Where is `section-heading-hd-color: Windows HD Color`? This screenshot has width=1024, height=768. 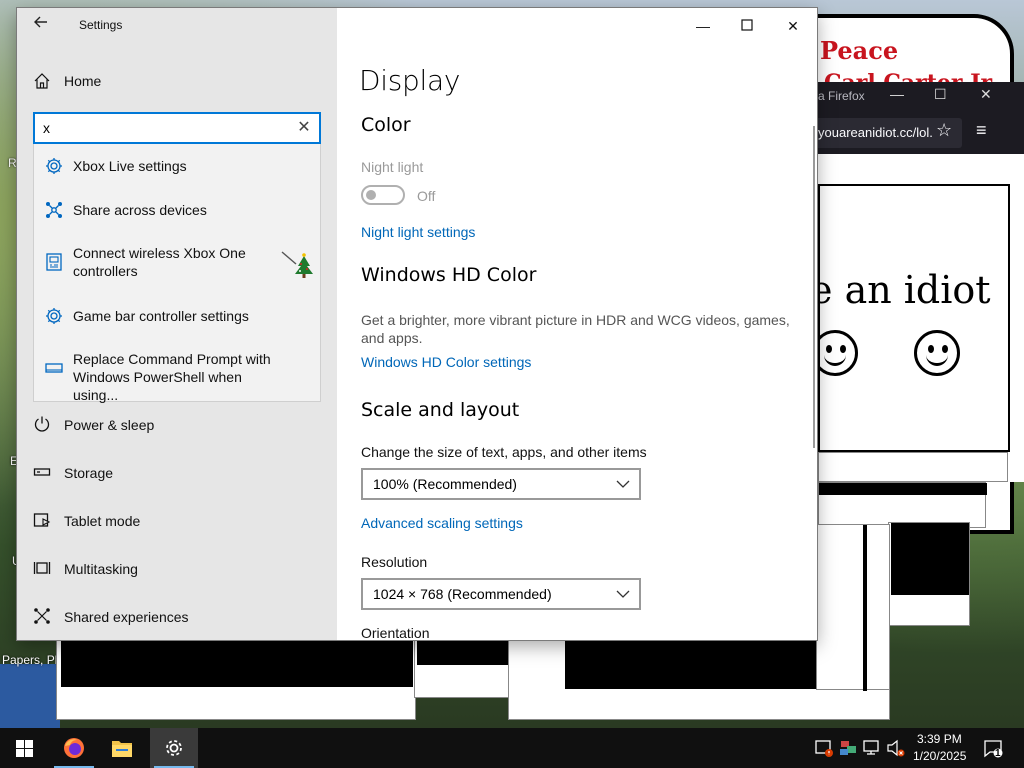
section-heading-hd-color: Windows HD Color is located at coordinates (449, 275).